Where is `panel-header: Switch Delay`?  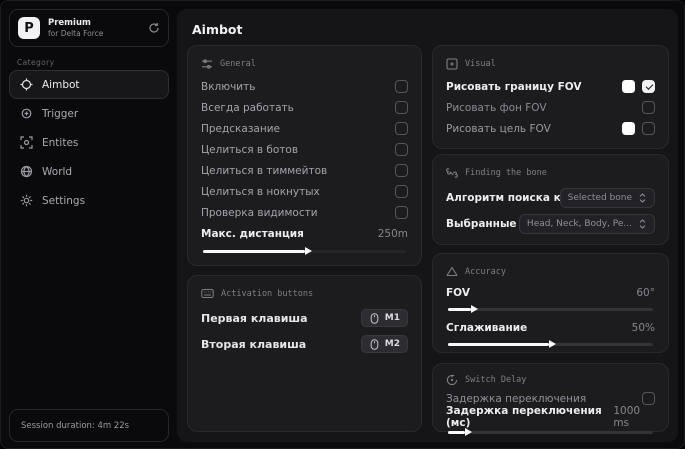
panel-header: Switch Delay is located at coordinates (550, 380).